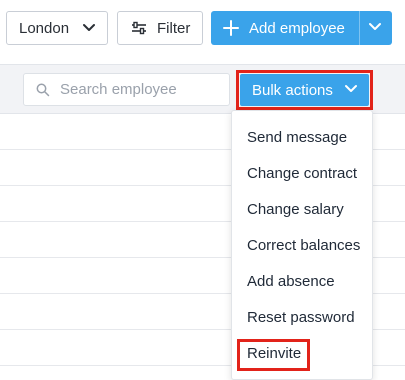  What do you see at coordinates (297, 138) in the screenshot?
I see `menu-item-send-message: Send message` at bounding box center [297, 138].